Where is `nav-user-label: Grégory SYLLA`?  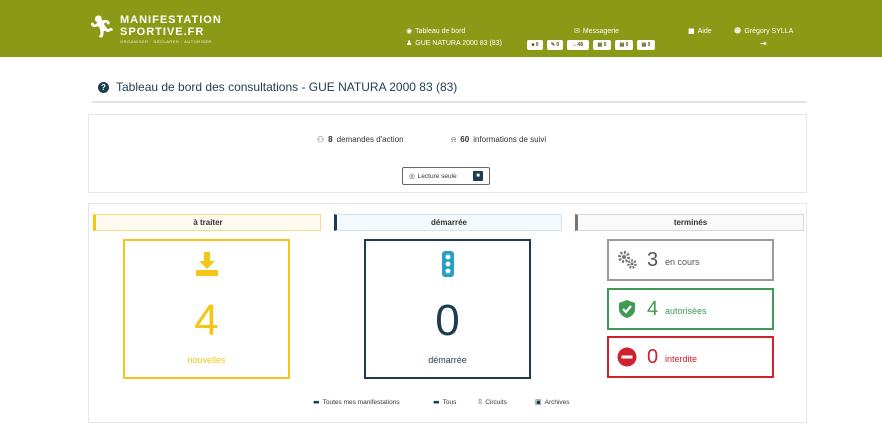
nav-user-label: Grégory SYLLA is located at coordinates (769, 31).